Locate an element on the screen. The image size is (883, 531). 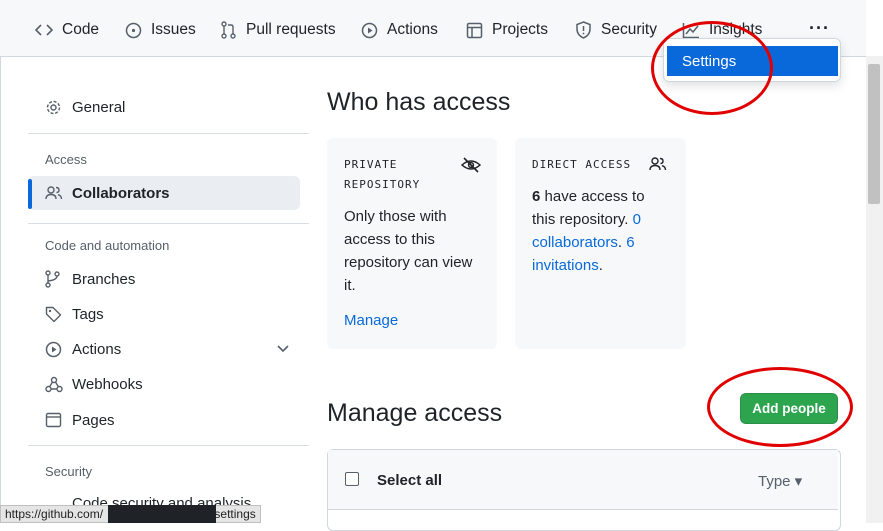
tab-projects: Projects is located at coordinates (507, 30).